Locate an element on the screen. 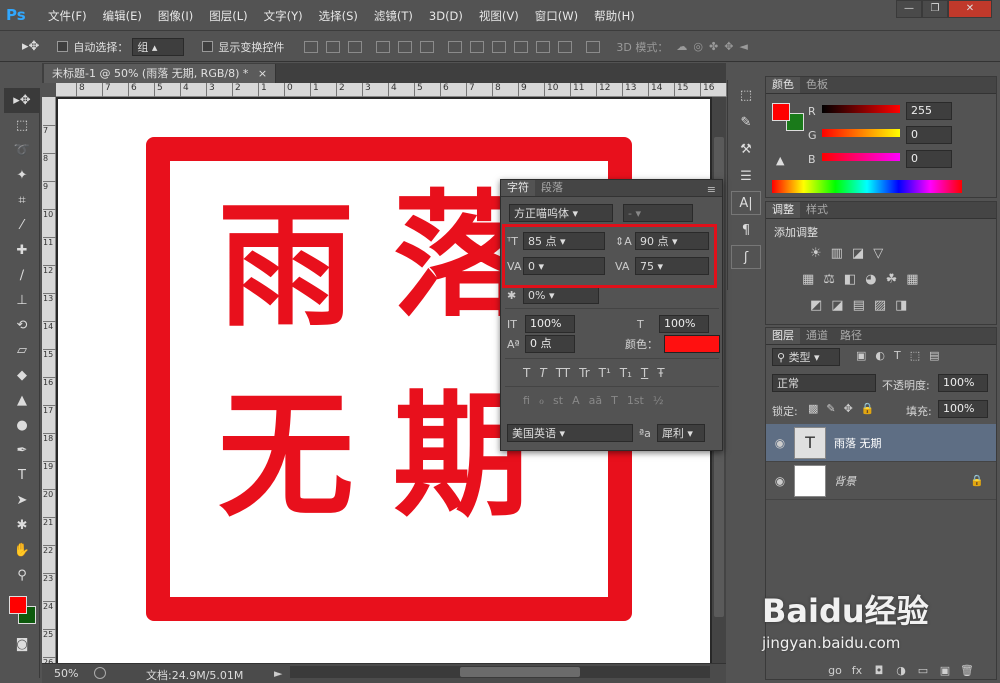 The image size is (1000, 683). blur-tool-icon: ▲ is located at coordinates (22, 400).